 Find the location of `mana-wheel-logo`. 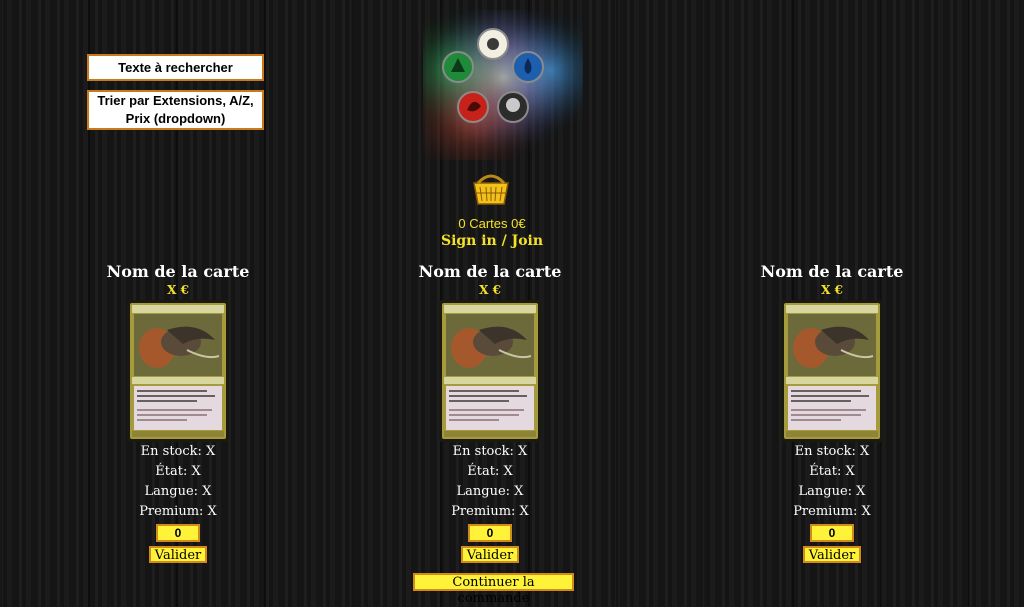

mana-wheel-logo is located at coordinates (503, 85).